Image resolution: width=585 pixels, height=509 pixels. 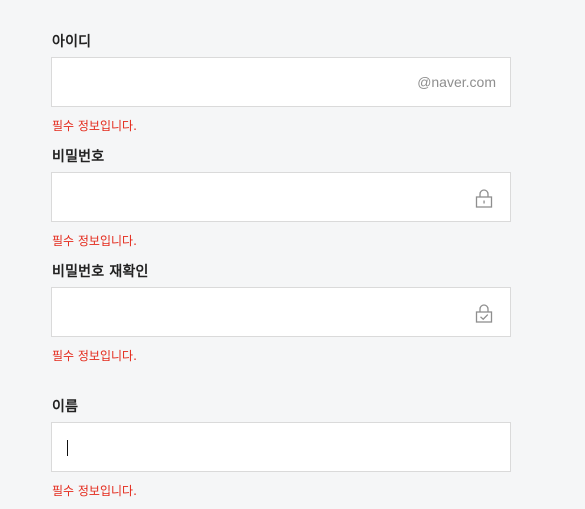 What do you see at coordinates (484, 198) in the screenshot?
I see `lock-icon` at bounding box center [484, 198].